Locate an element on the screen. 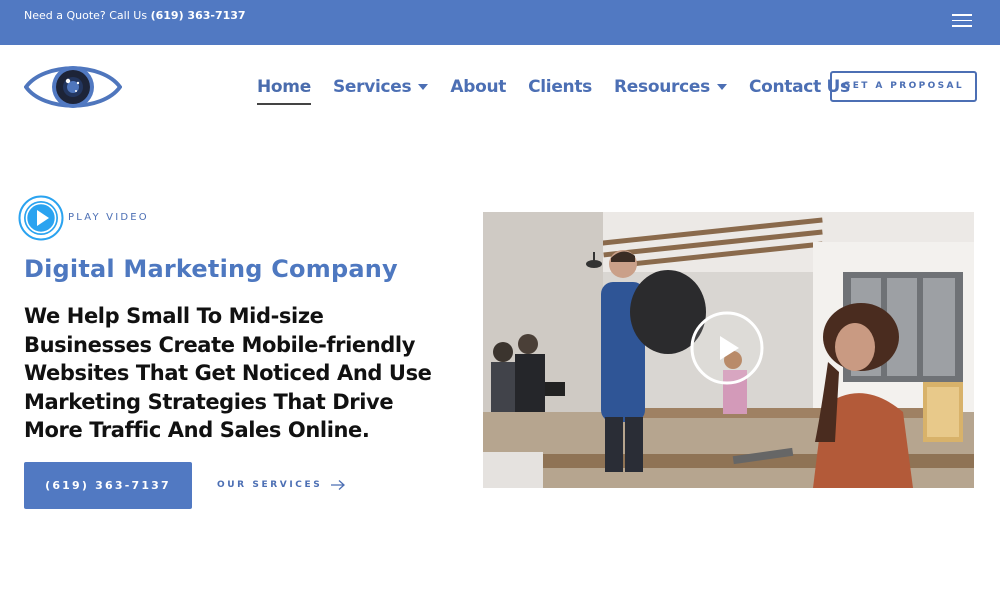 The image size is (1000, 600). top-bar: Need a Quote? Call Us (619) 363-7137 is located at coordinates (500, 22).